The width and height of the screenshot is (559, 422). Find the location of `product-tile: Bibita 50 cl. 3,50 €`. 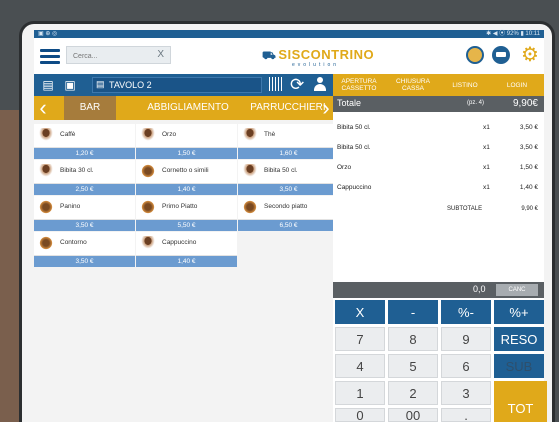

product-tile: Bibita 50 cl. 3,50 € is located at coordinates (288, 178).